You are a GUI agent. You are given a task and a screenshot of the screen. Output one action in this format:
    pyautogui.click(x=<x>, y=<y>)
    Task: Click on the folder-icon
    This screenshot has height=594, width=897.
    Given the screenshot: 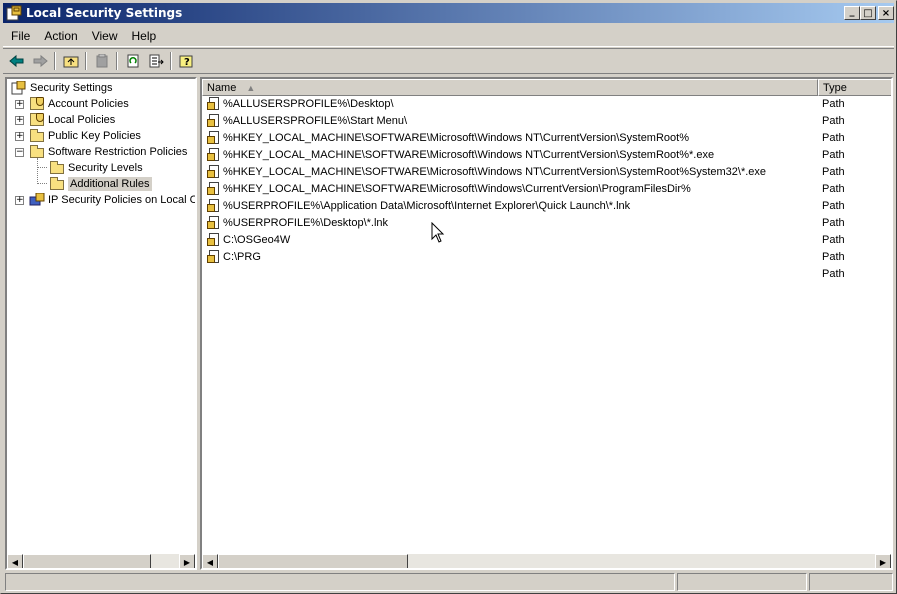 What is the action you would take?
    pyautogui.click(x=37, y=136)
    